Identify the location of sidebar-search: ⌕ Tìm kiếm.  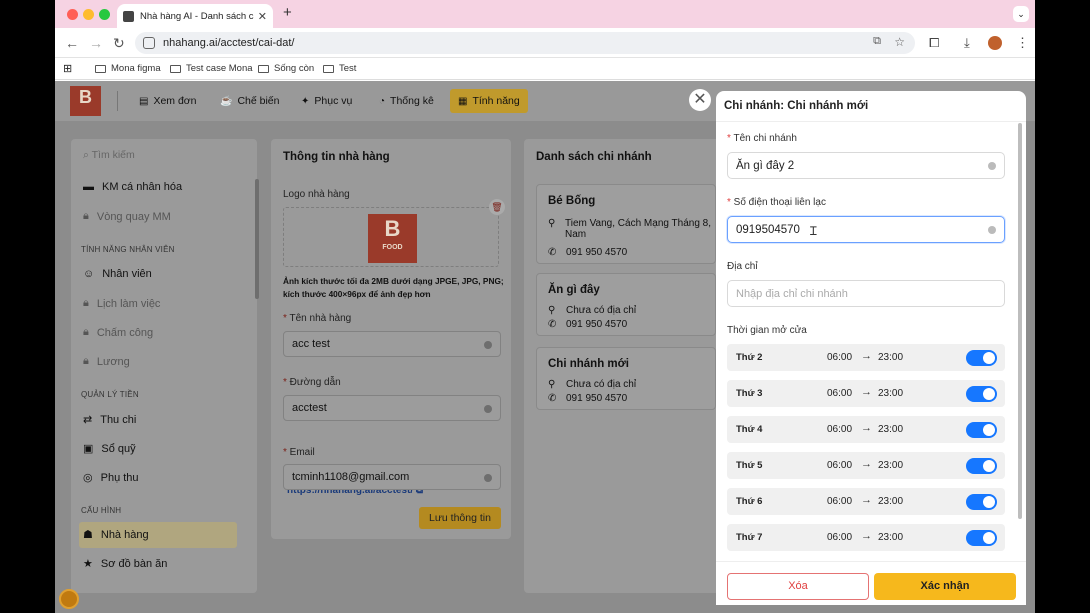
(109, 155).